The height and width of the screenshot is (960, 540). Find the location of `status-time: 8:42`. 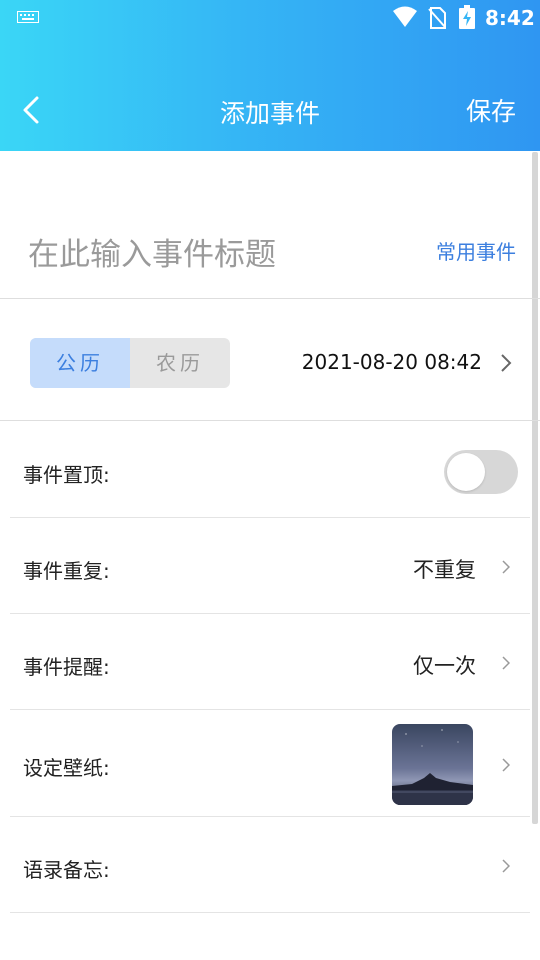

status-time: 8:42 is located at coordinates (510, 18).